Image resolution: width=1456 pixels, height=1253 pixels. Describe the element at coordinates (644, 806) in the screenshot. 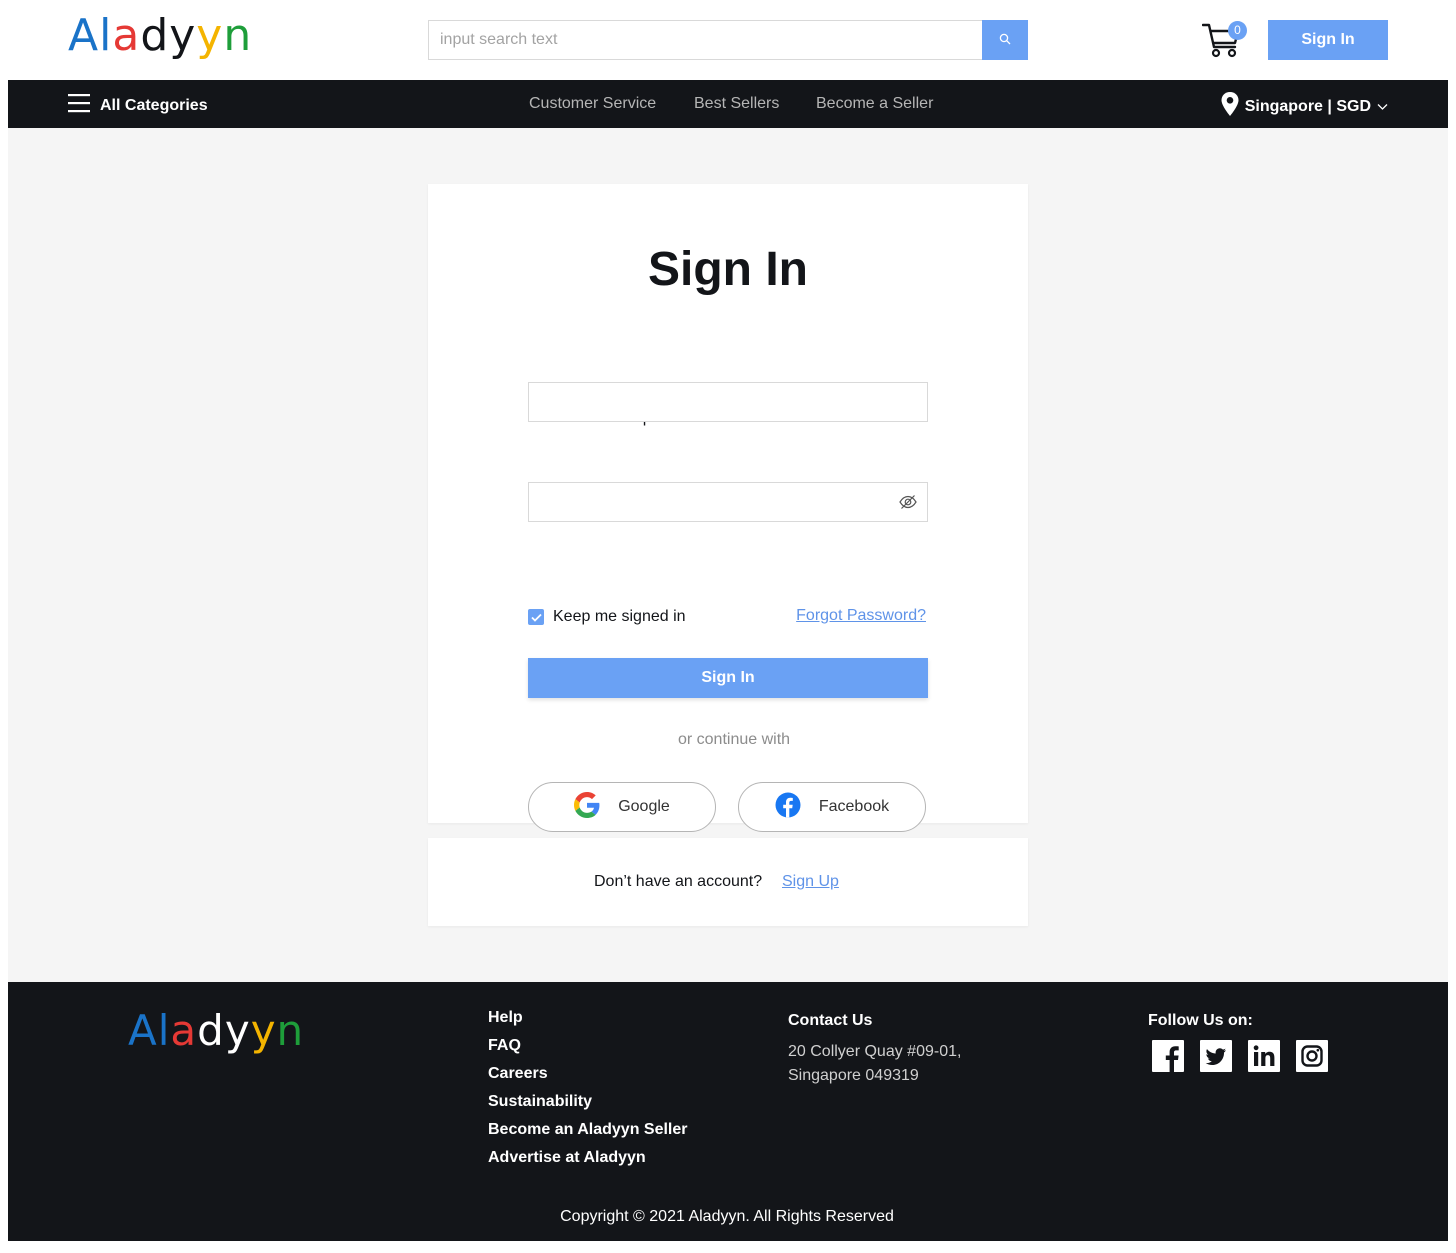

I see `google-label: Google` at that location.